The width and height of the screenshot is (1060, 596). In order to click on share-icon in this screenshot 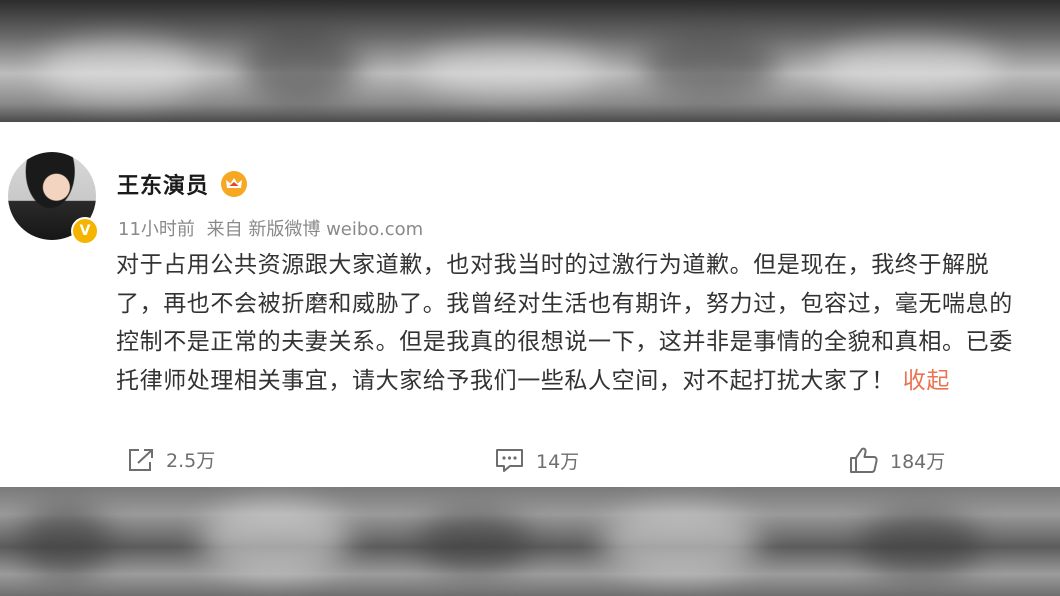, I will do `click(141, 459)`.